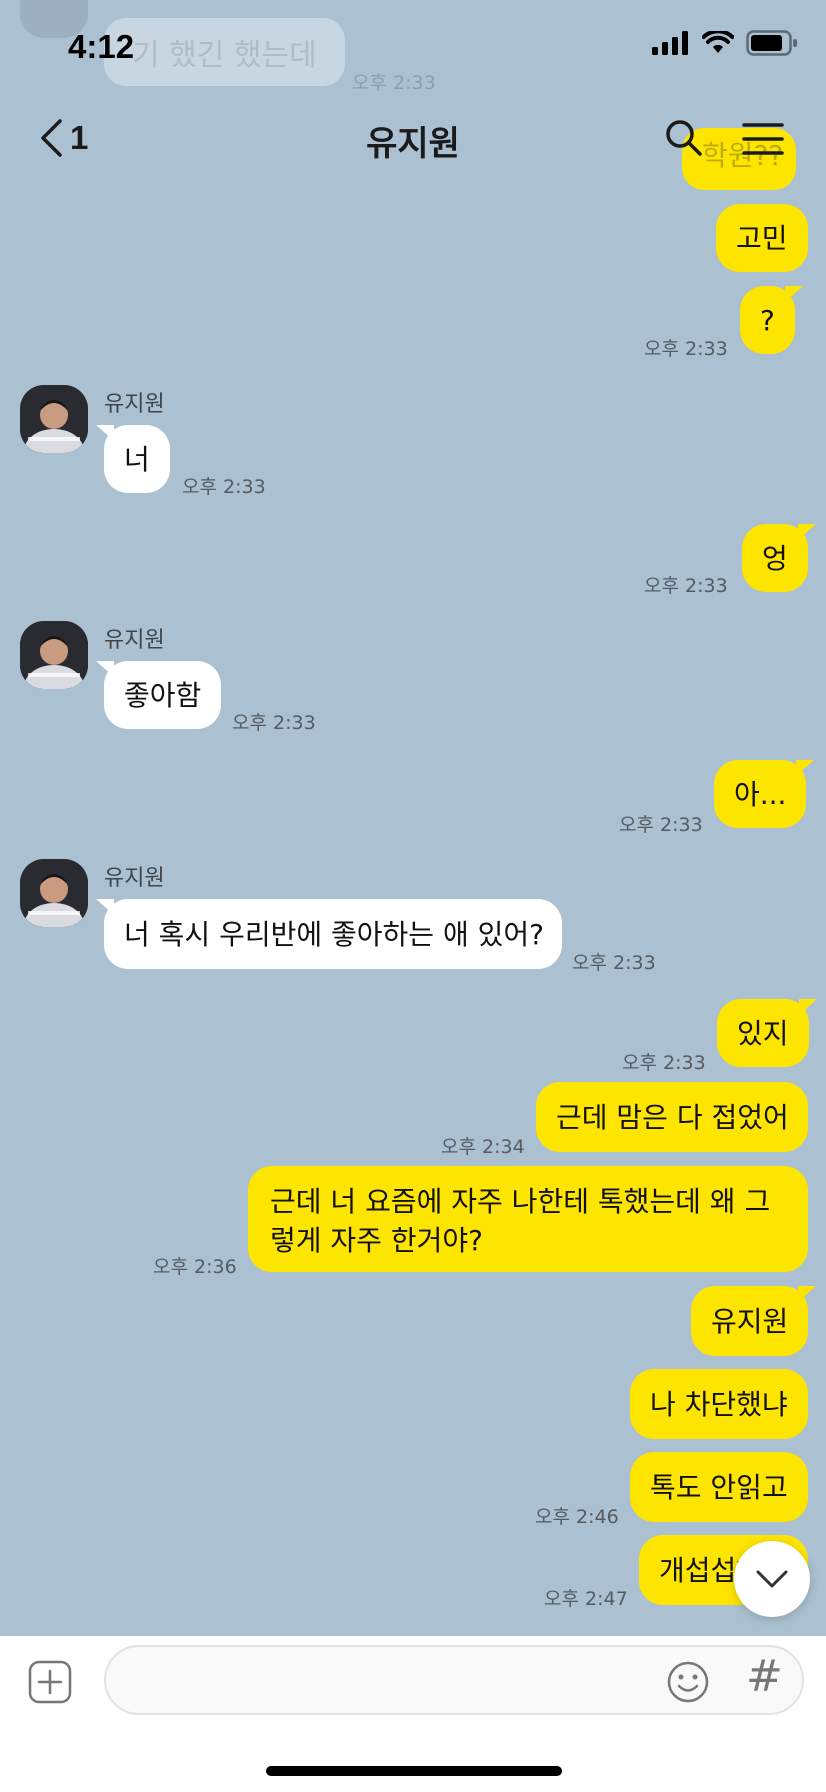 This screenshot has width=826, height=1792. What do you see at coordinates (771, 43) in the screenshot?
I see `battery-icon` at bounding box center [771, 43].